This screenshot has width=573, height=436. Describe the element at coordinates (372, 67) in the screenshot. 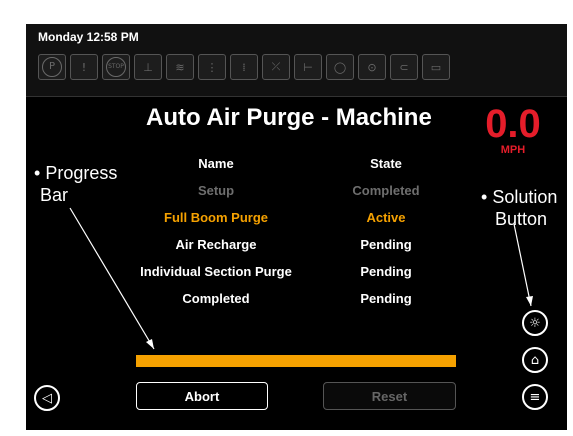

I see `pressure-icon: ⊙` at that location.